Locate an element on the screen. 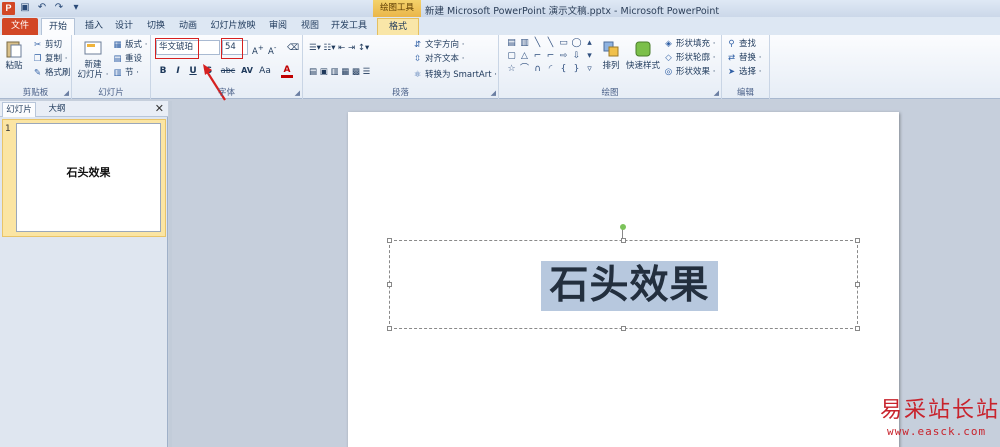  grow-font-button: A+ is located at coordinates (258, 50).